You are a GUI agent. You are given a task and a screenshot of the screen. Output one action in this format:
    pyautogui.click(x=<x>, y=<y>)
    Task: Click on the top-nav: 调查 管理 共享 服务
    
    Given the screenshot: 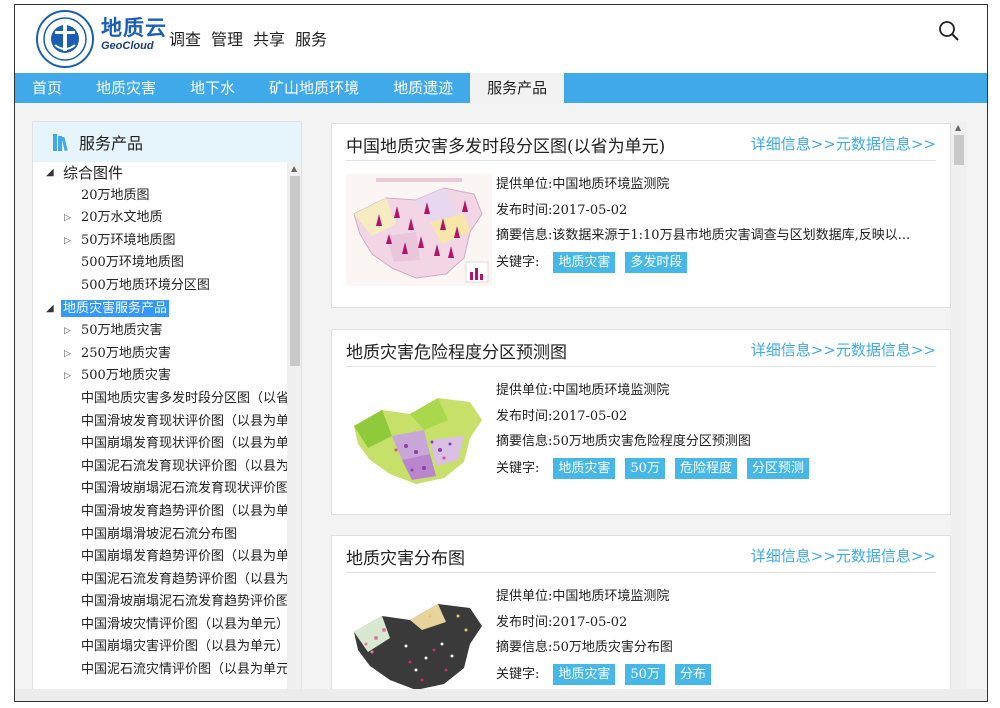 What is the action you would take?
    pyautogui.click(x=248, y=38)
    